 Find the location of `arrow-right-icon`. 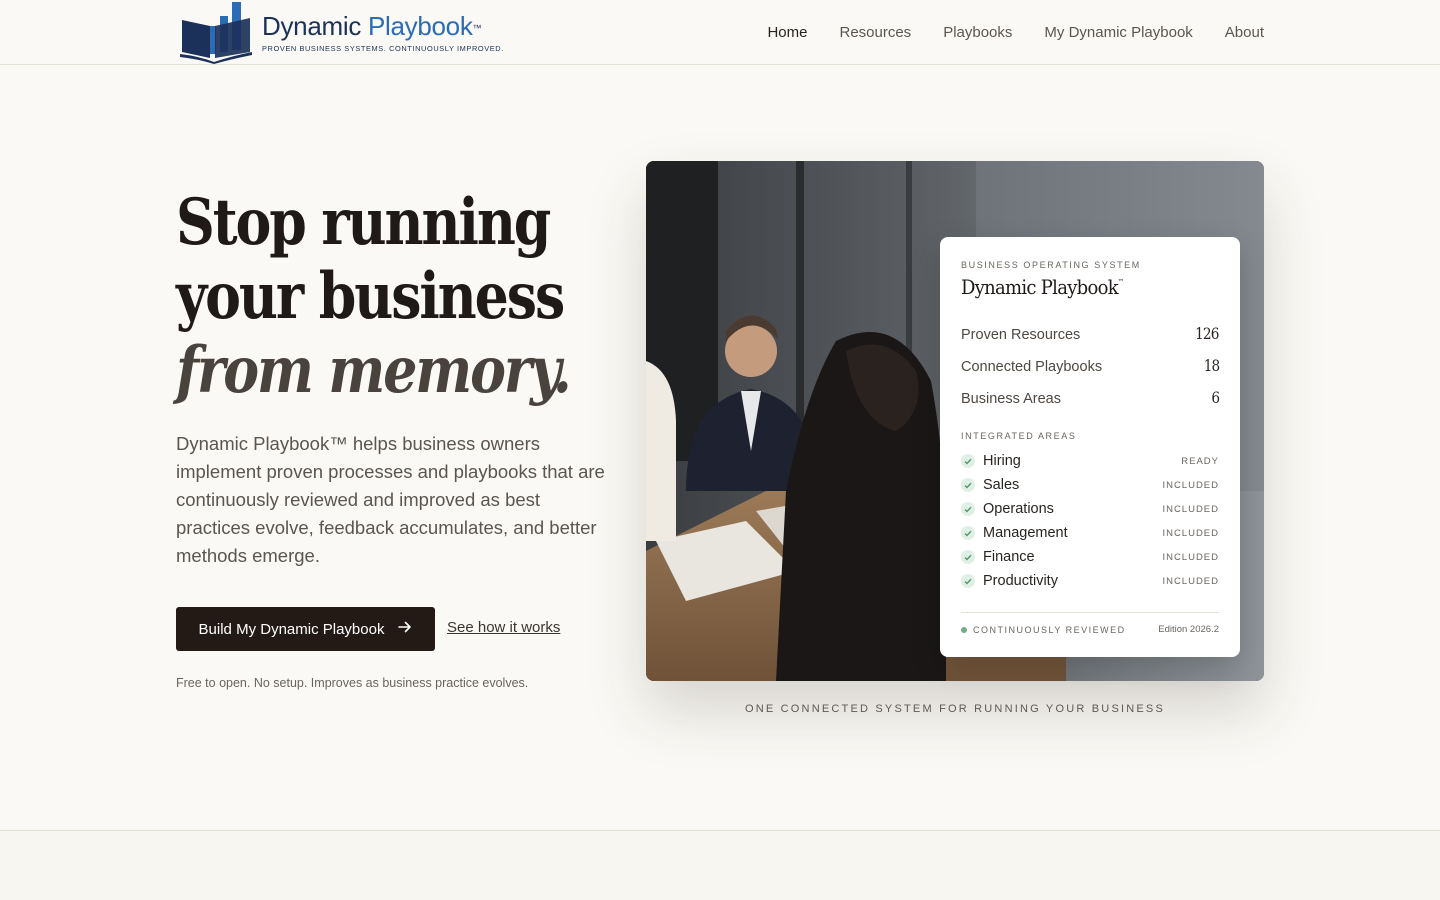

arrow-right-icon is located at coordinates (405, 629).